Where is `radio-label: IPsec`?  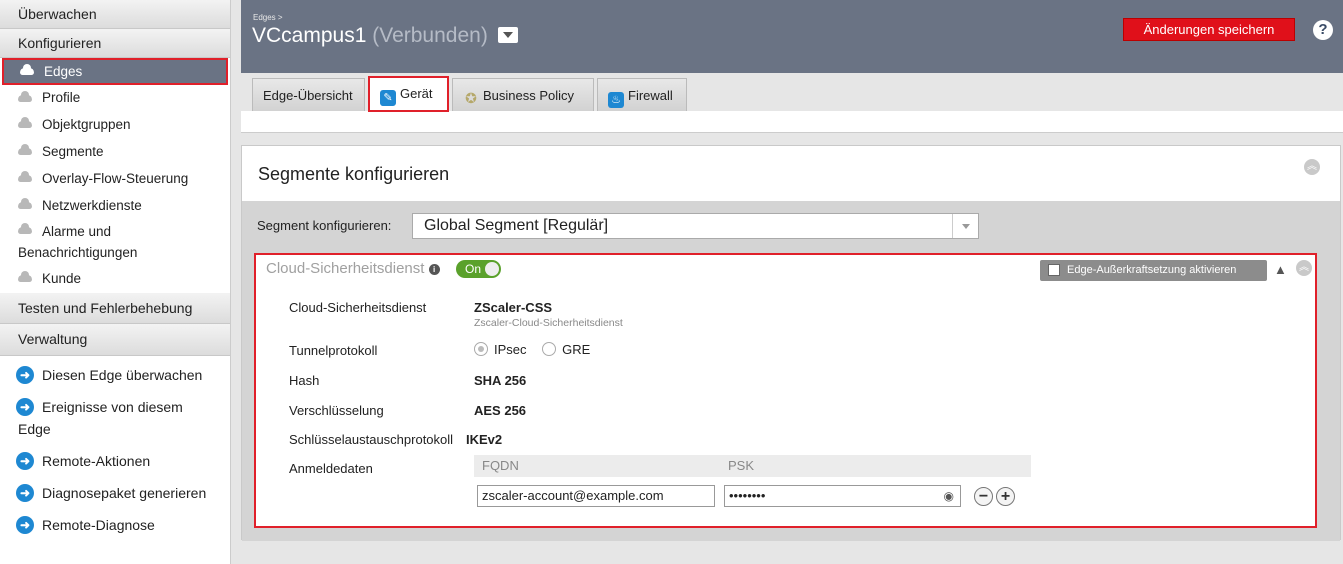 radio-label: IPsec is located at coordinates (510, 349).